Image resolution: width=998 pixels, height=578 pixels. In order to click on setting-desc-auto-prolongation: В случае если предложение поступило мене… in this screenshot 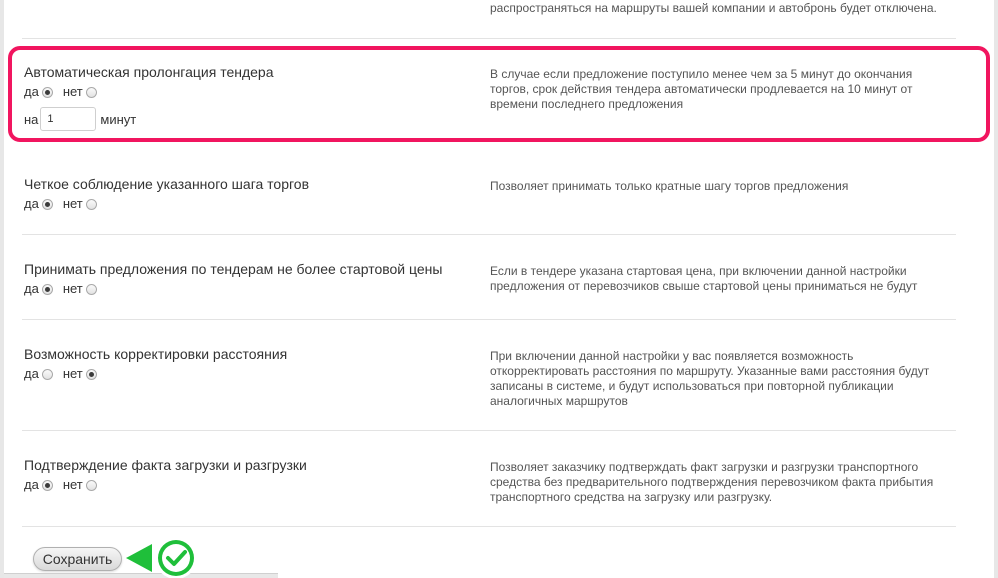, I will do `click(701, 89)`.